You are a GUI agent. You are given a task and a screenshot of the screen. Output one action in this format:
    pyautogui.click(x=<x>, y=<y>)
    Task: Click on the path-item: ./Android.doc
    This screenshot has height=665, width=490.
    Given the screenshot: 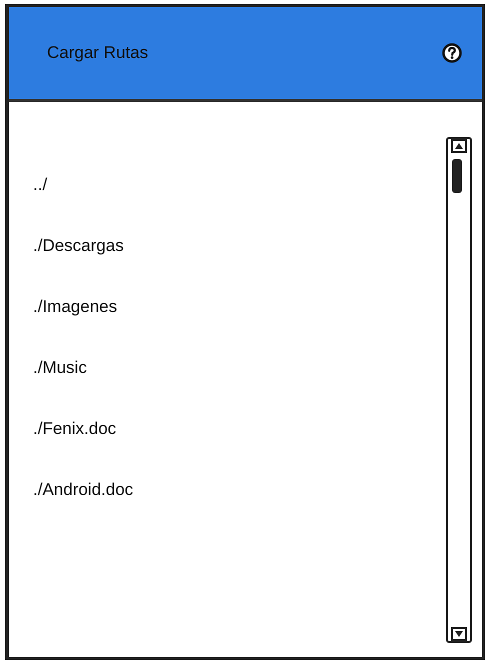 What is the action you would take?
    pyautogui.click(x=83, y=490)
    